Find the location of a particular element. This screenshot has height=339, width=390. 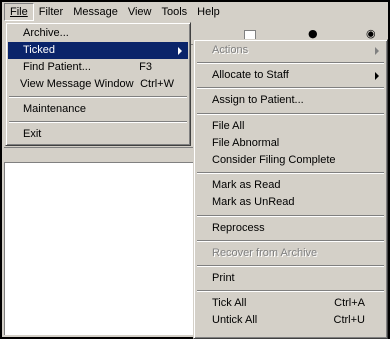

menu-item-actions: Actions is located at coordinates (290, 50).